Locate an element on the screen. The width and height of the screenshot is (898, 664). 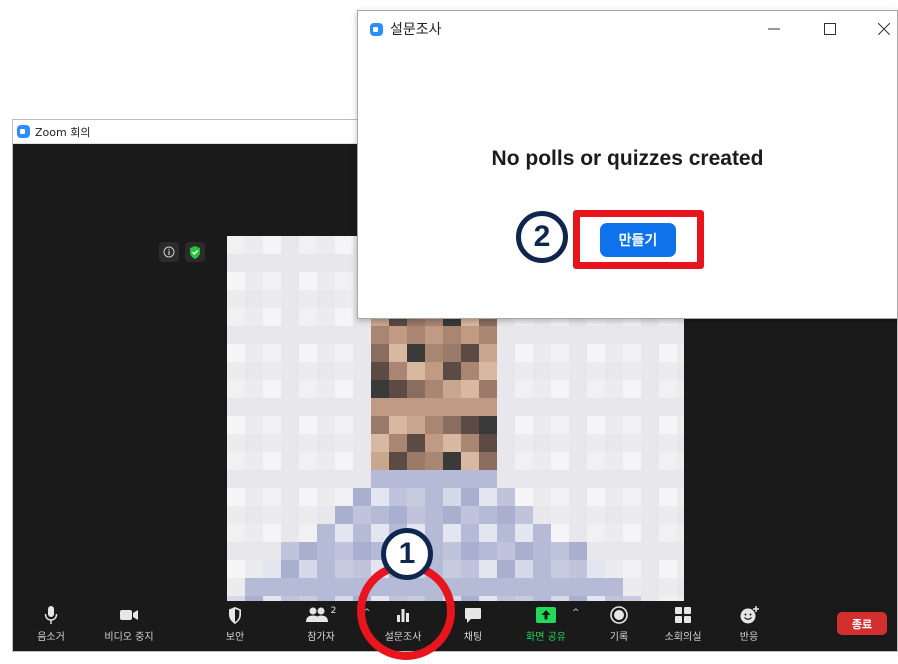
microphone-icon is located at coordinates (51, 615).